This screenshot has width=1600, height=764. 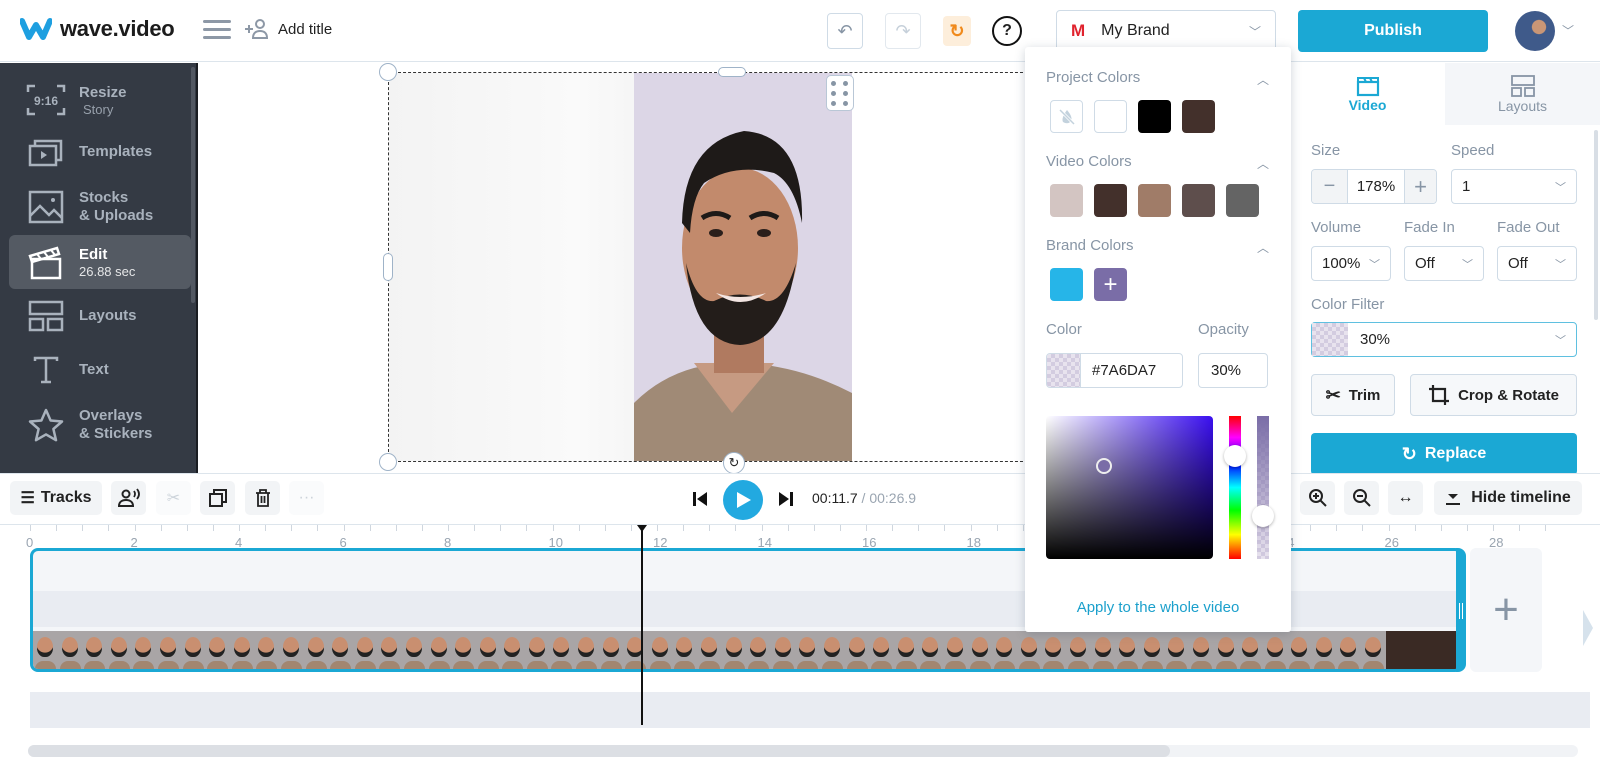 I want to click on sidebar-item-stocks-uploads: Stocks & Uploads, so click(x=100, y=207).